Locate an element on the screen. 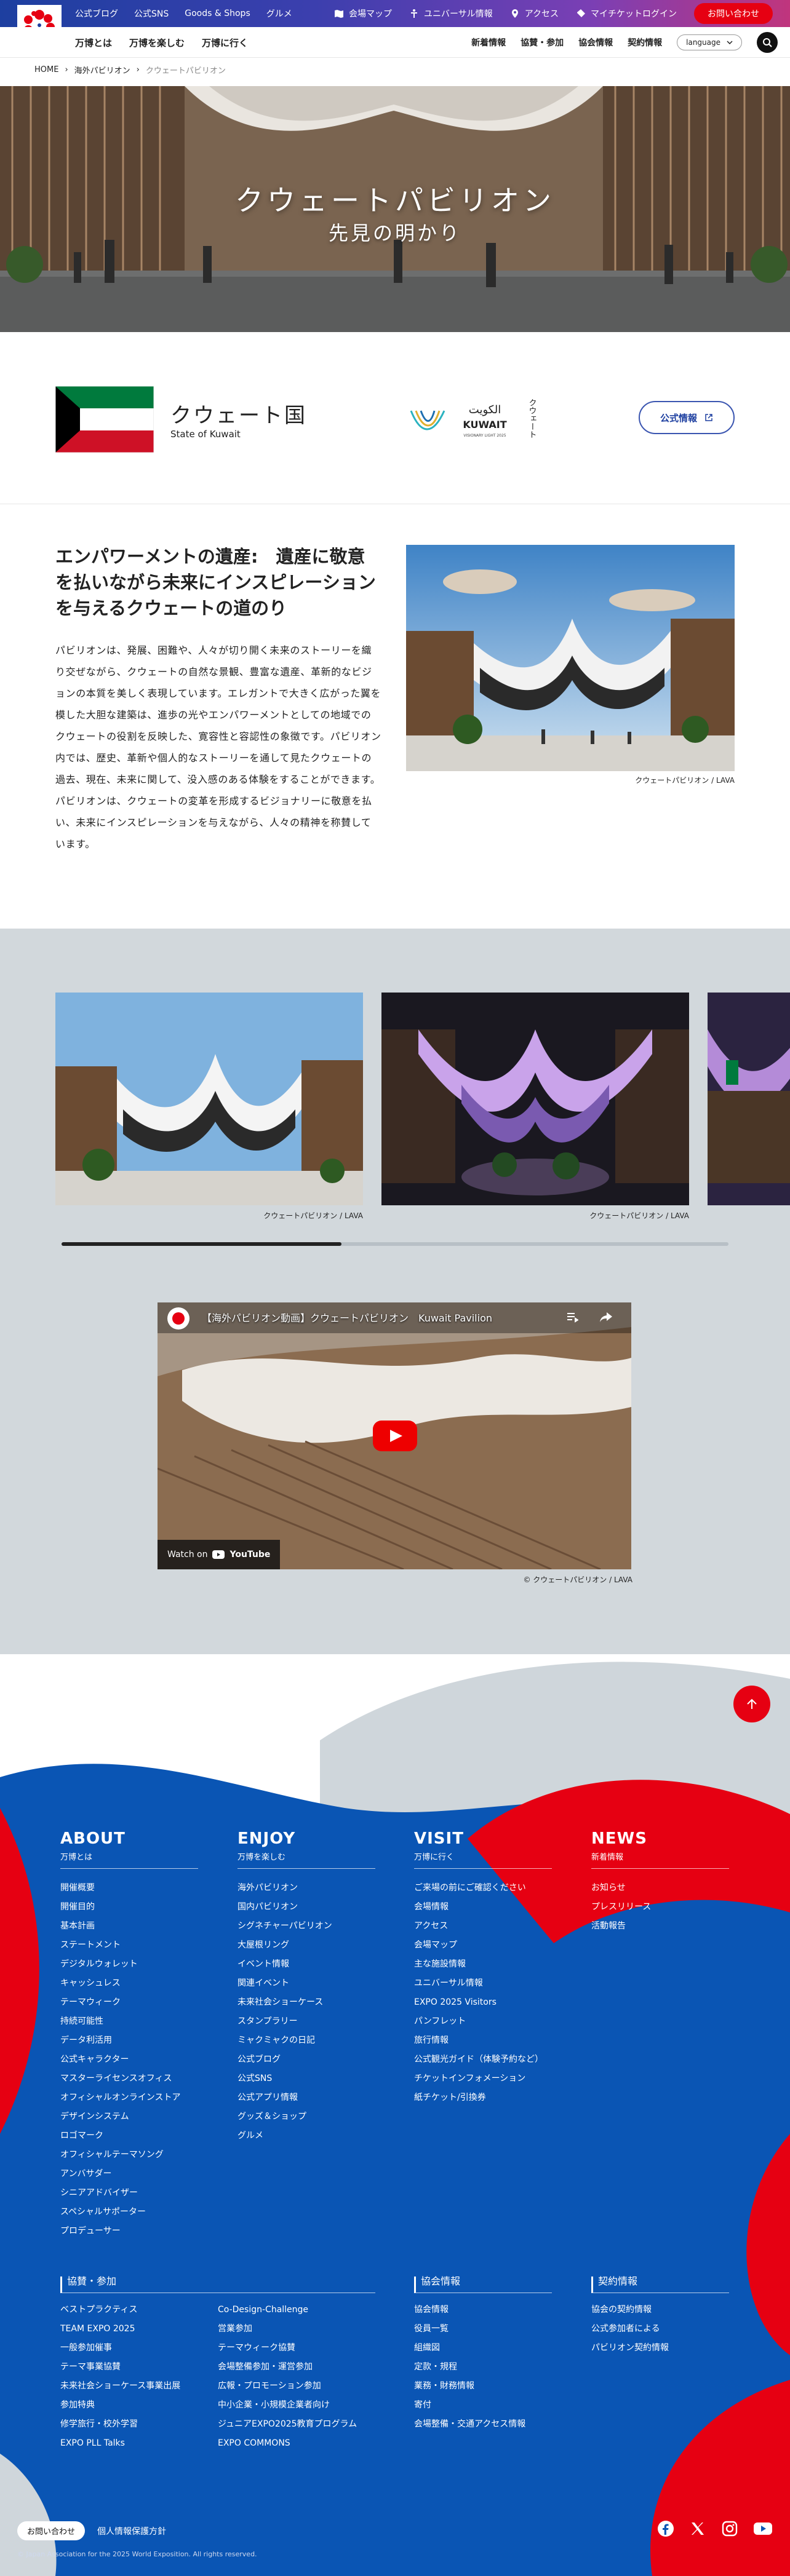 This screenshot has width=790, height=2576. watch-on-youtube: Watch on YouTube is located at coordinates (219, 1555).